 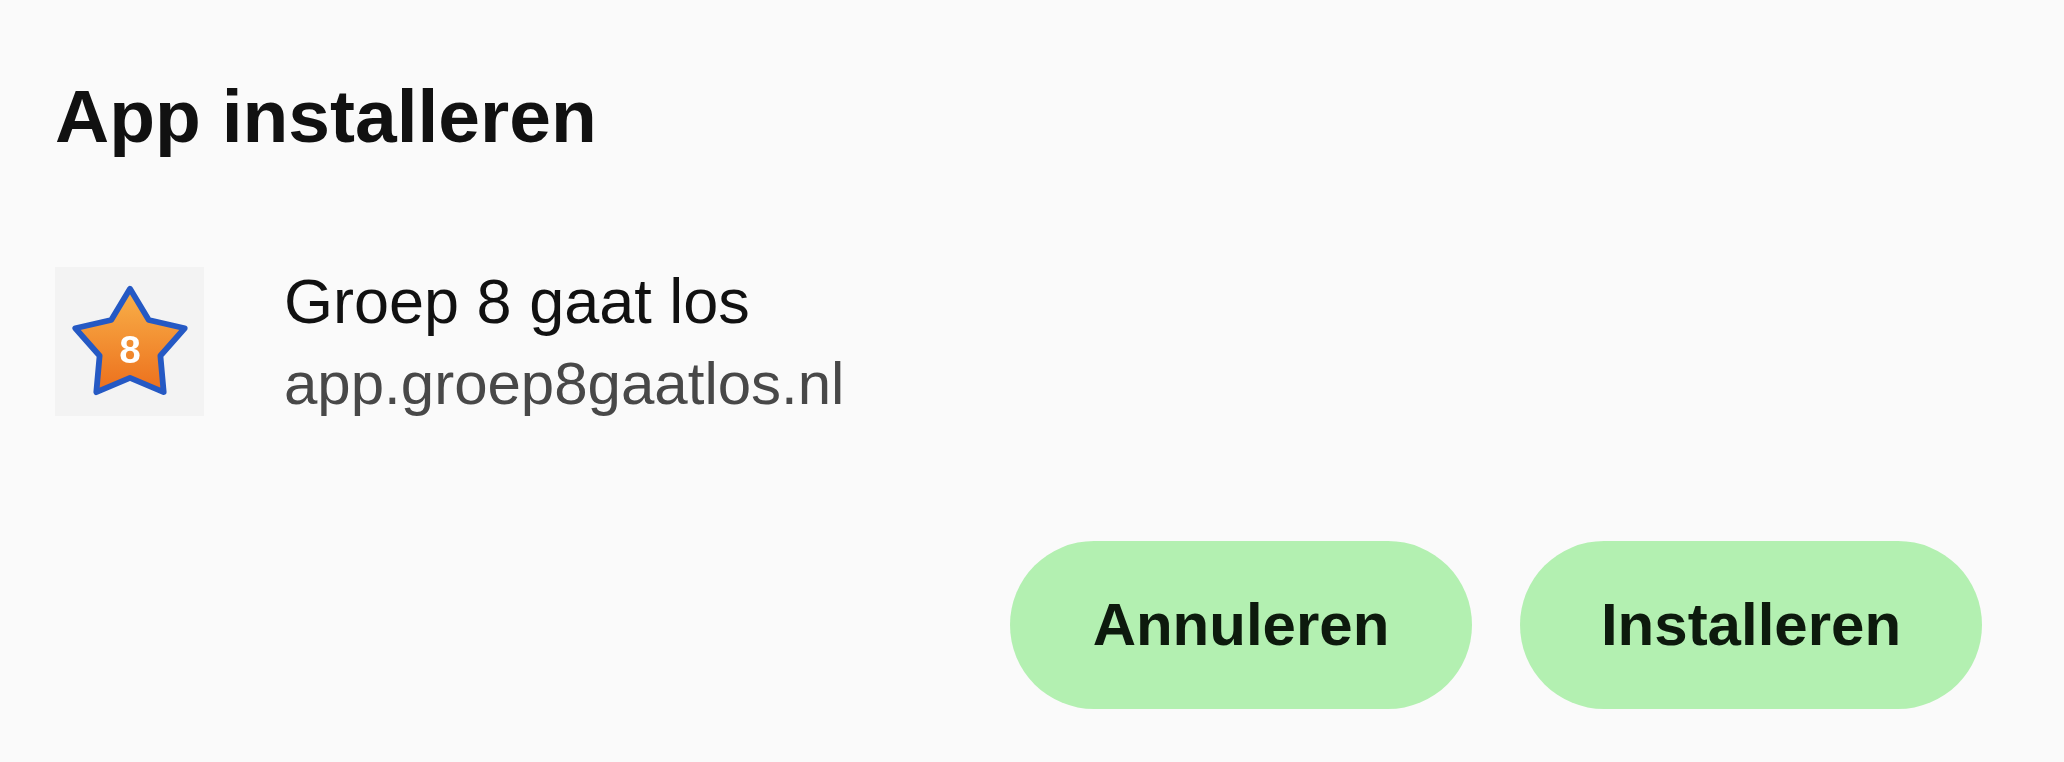 What do you see at coordinates (1241, 624) in the screenshot?
I see `cancel-button: Annuleren` at bounding box center [1241, 624].